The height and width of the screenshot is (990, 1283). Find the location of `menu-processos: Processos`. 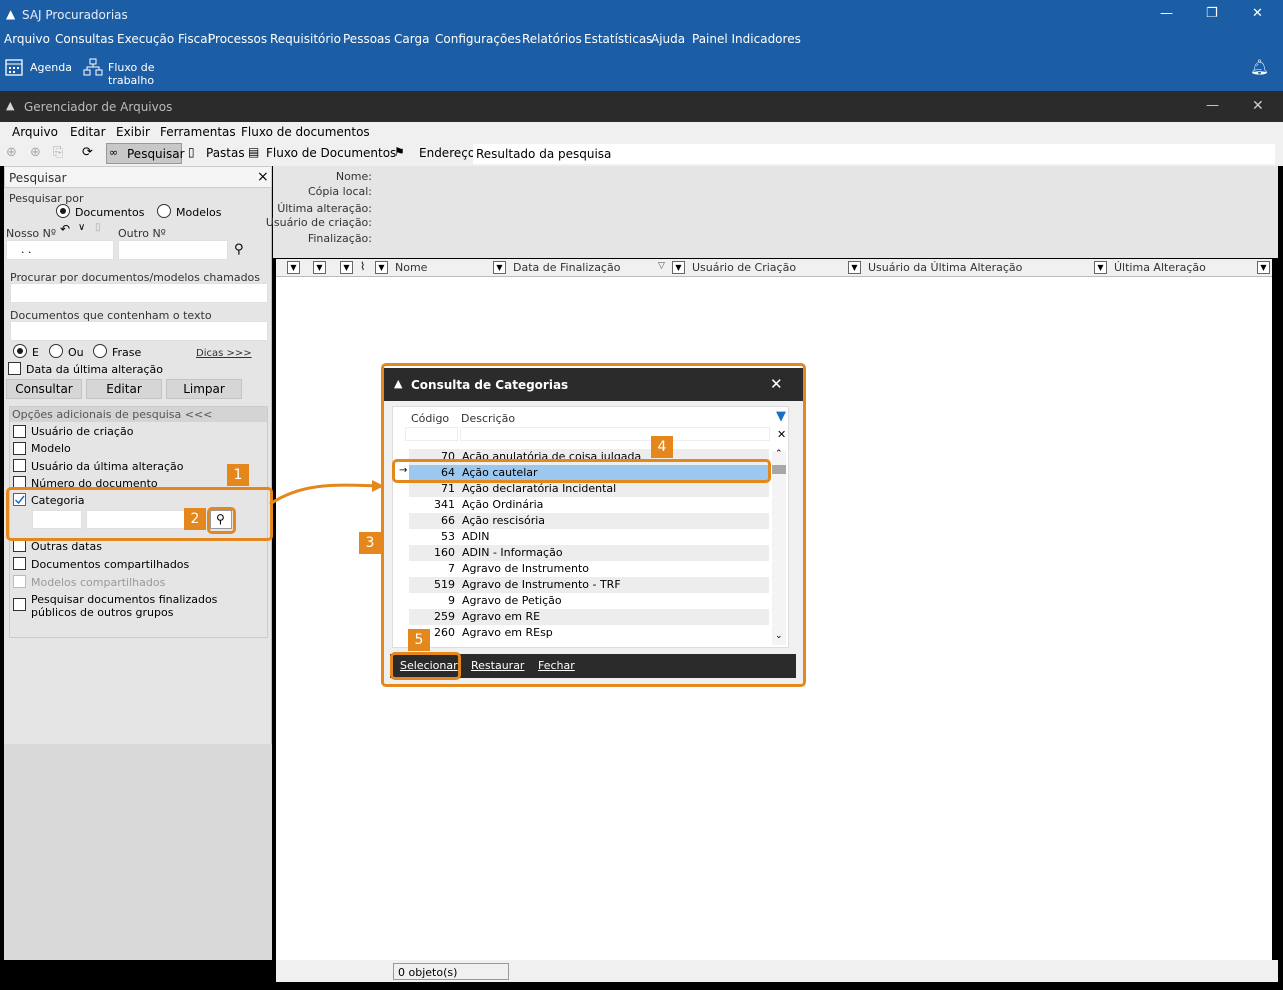

menu-processos: Processos is located at coordinates (237, 39).